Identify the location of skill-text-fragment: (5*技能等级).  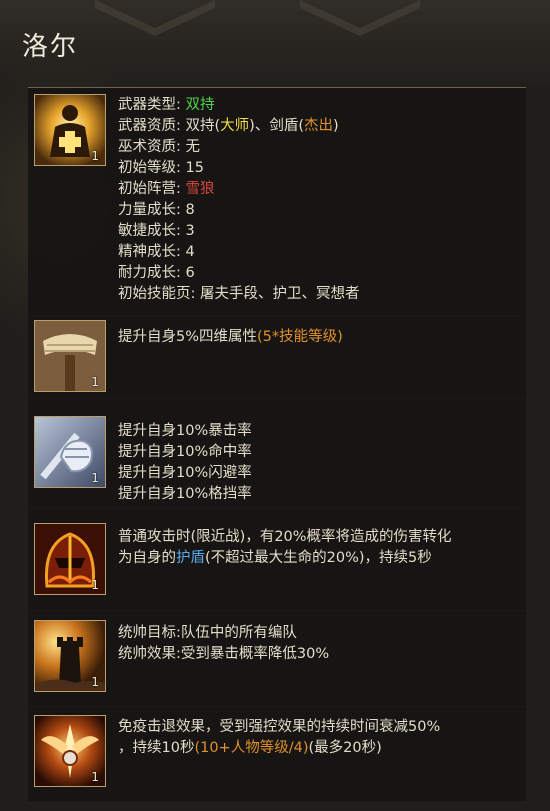
(300, 337).